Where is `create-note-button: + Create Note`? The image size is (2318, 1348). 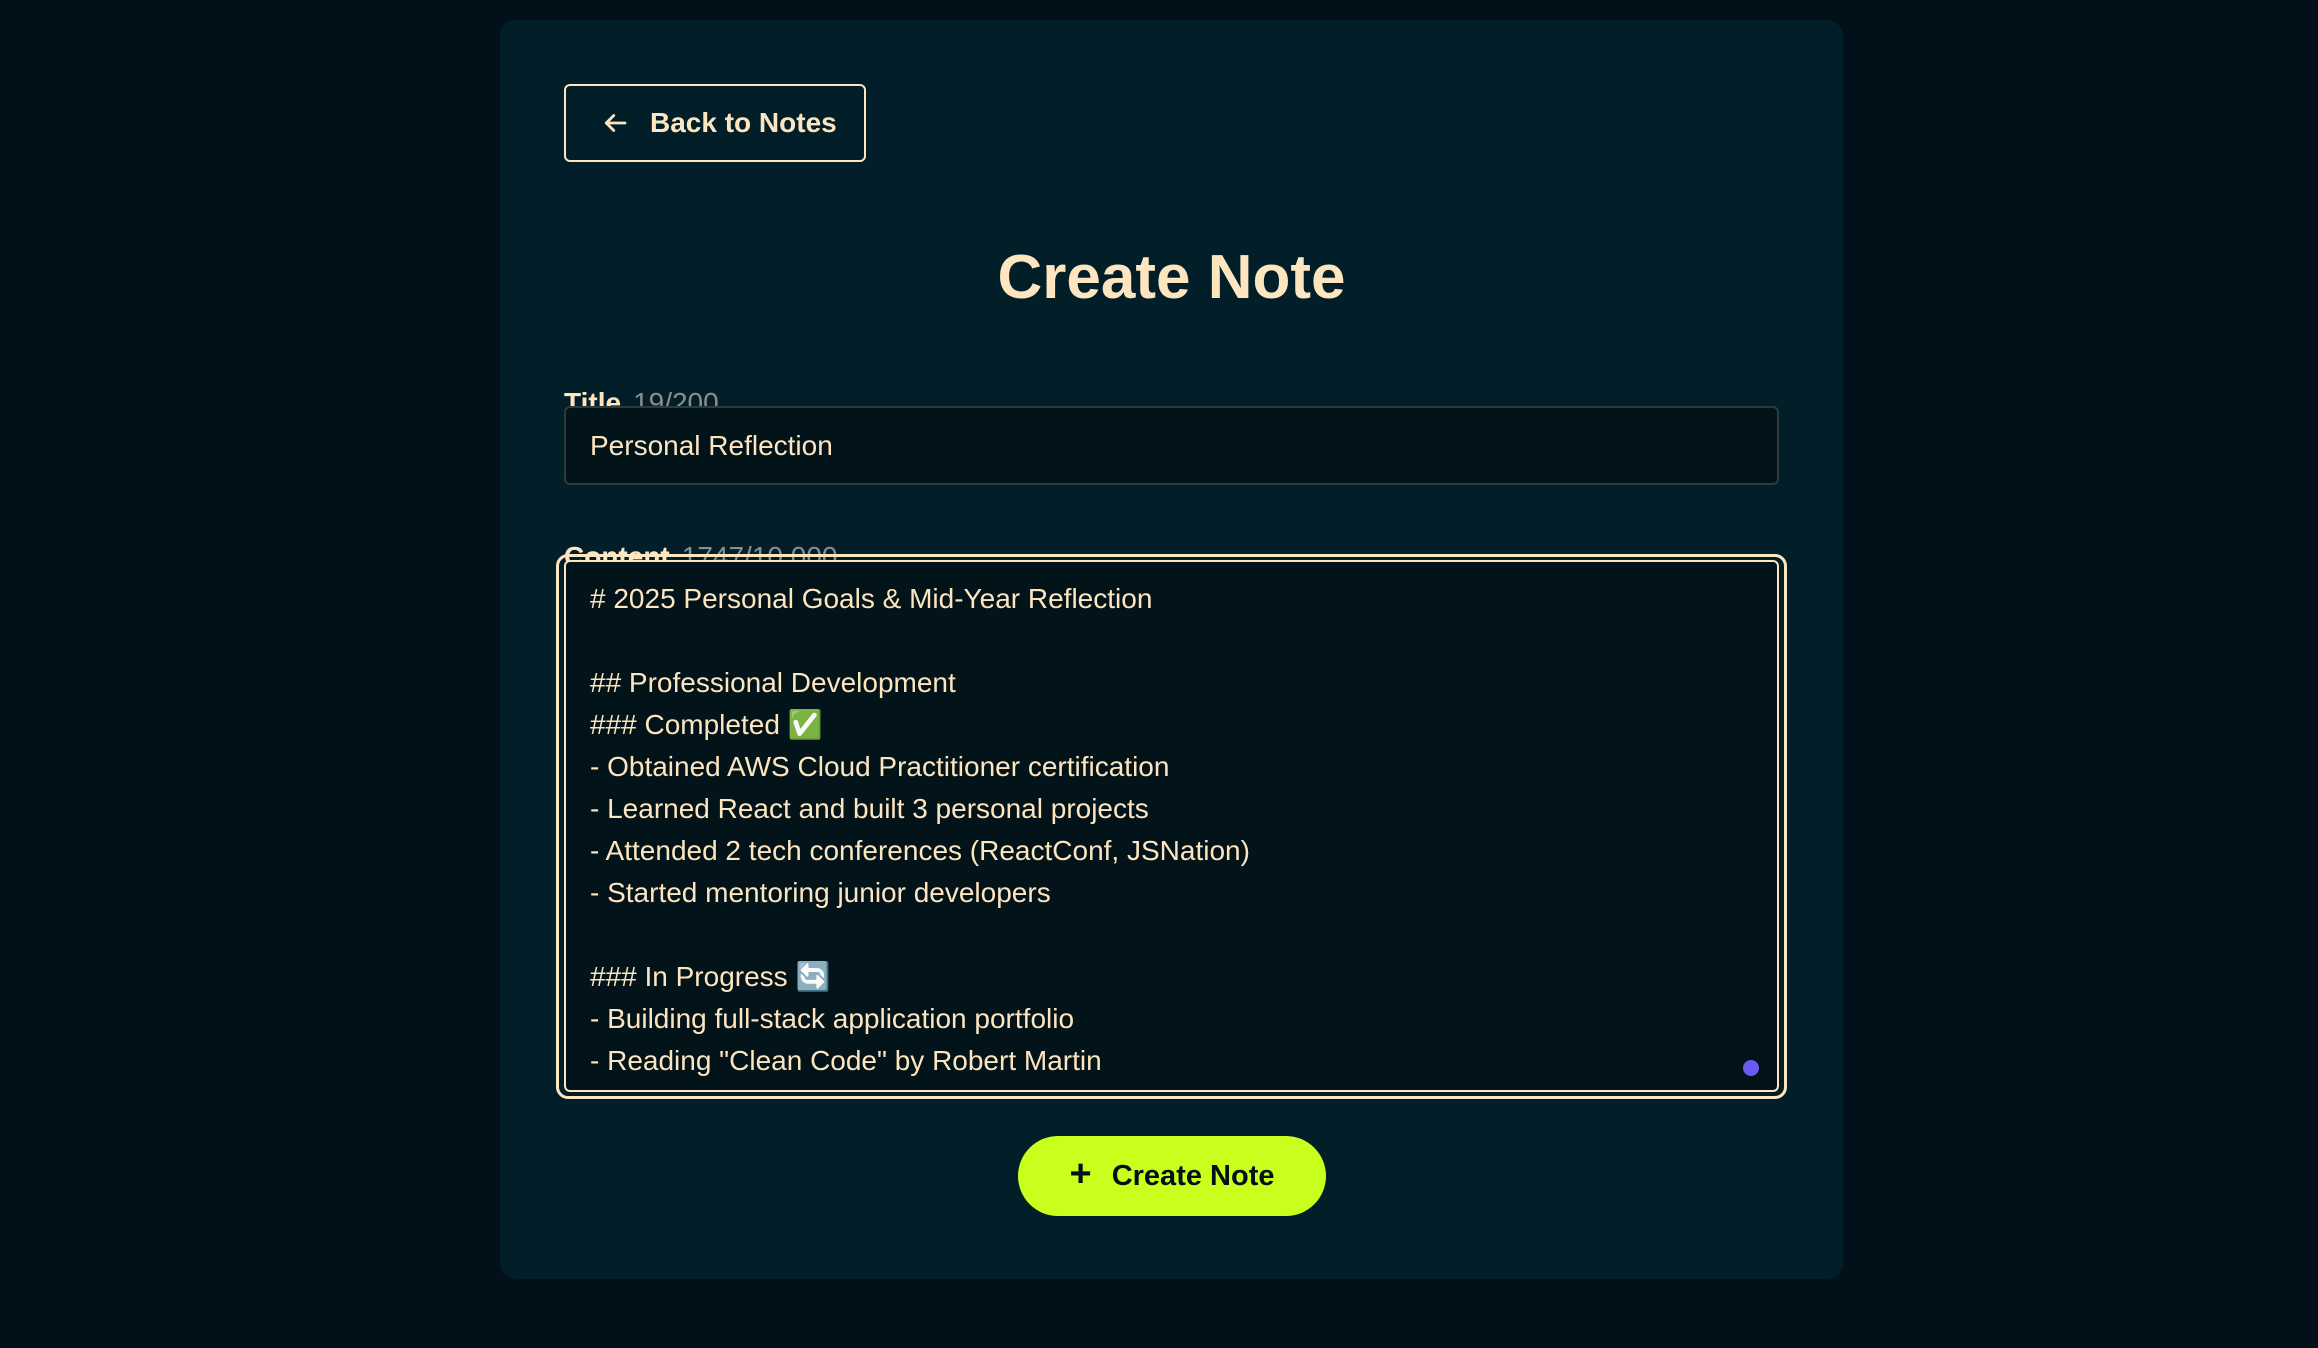
create-note-button: + Create Note is located at coordinates (1172, 1176).